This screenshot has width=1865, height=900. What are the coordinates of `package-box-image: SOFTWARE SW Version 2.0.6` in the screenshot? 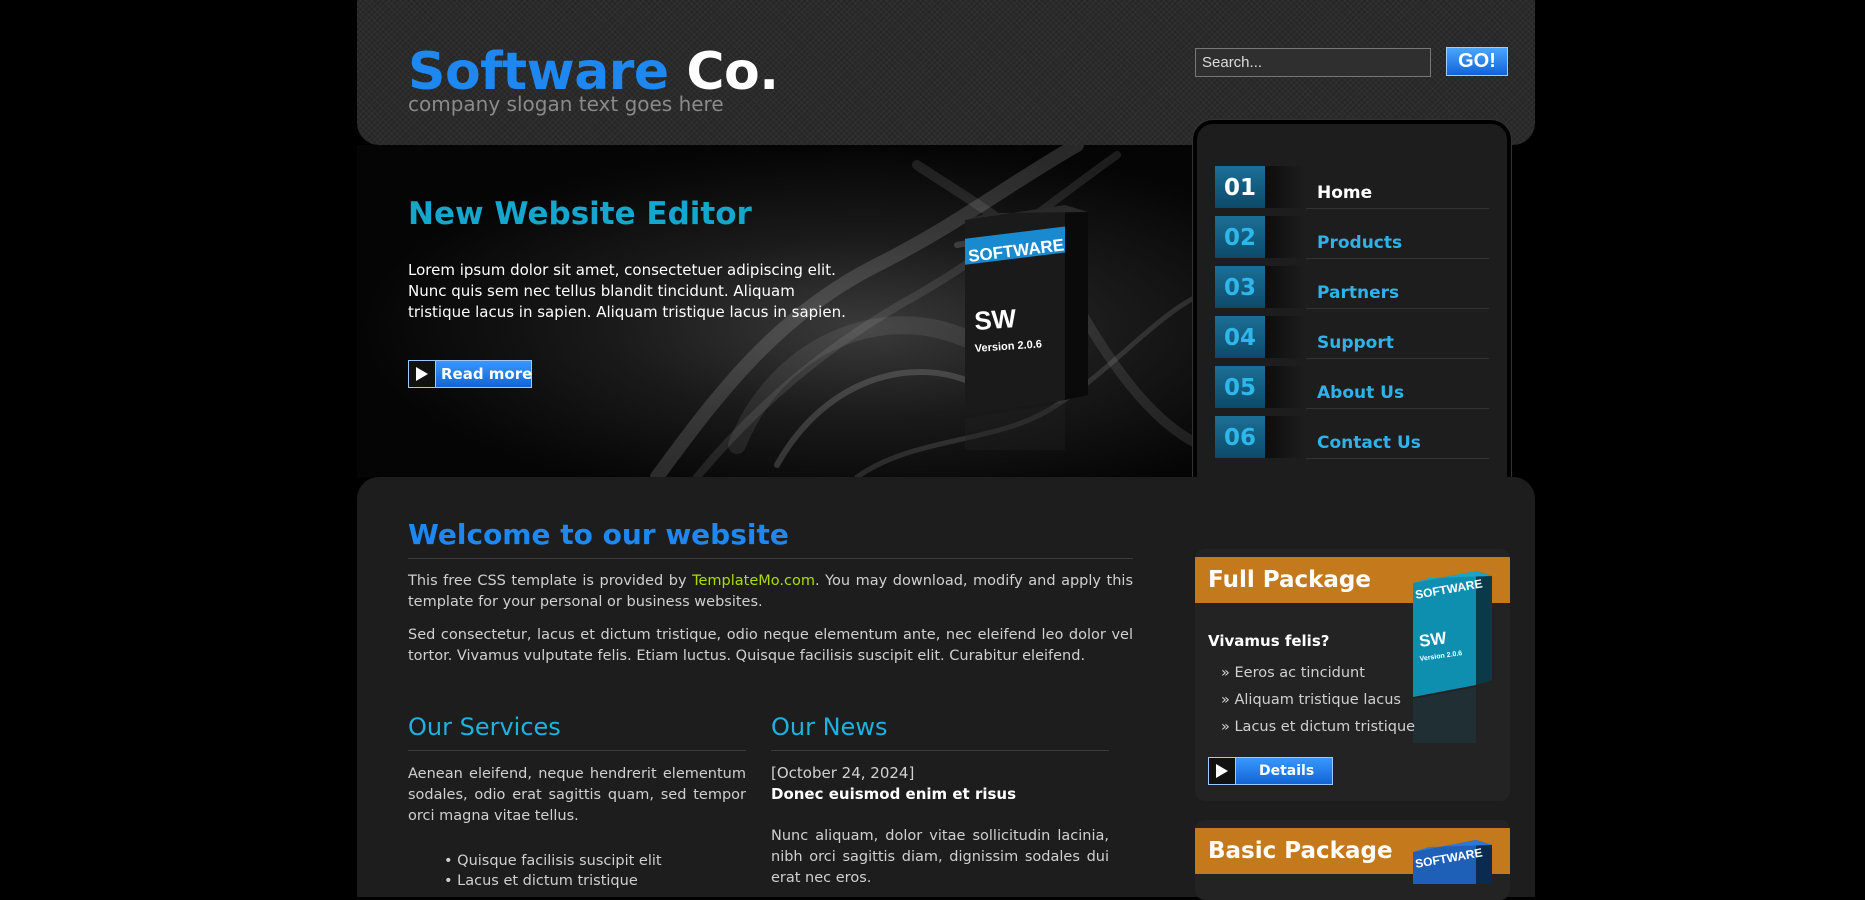 It's located at (1452, 657).